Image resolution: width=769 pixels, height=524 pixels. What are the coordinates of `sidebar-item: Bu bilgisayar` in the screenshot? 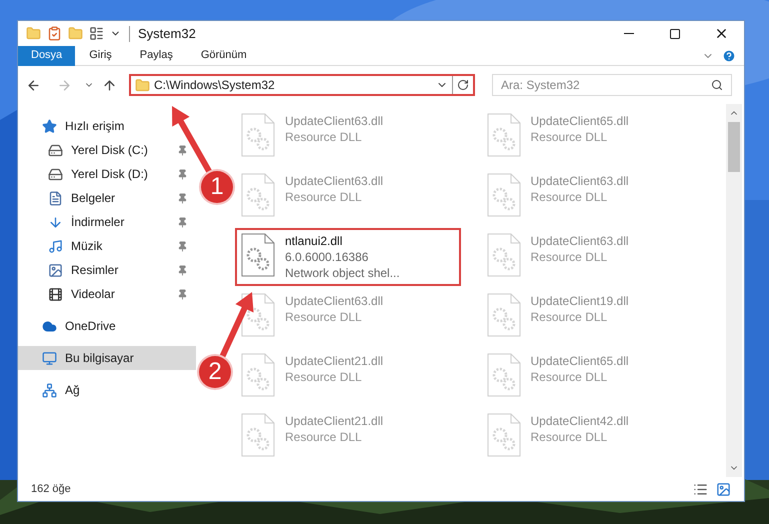 It's located at (107, 358).